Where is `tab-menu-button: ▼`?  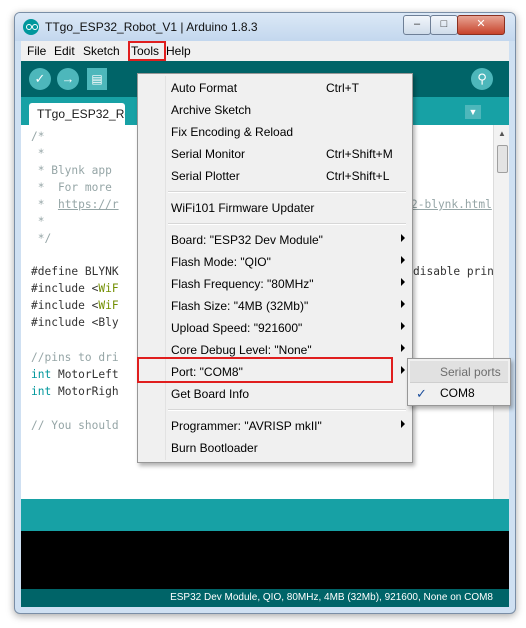
tab-menu-button: ▼ is located at coordinates (473, 112).